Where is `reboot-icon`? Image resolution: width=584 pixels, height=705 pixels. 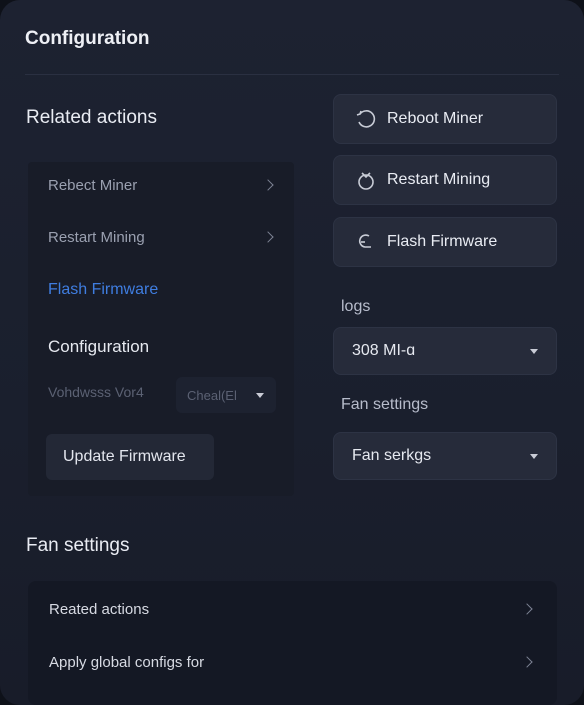
reboot-icon is located at coordinates (366, 119).